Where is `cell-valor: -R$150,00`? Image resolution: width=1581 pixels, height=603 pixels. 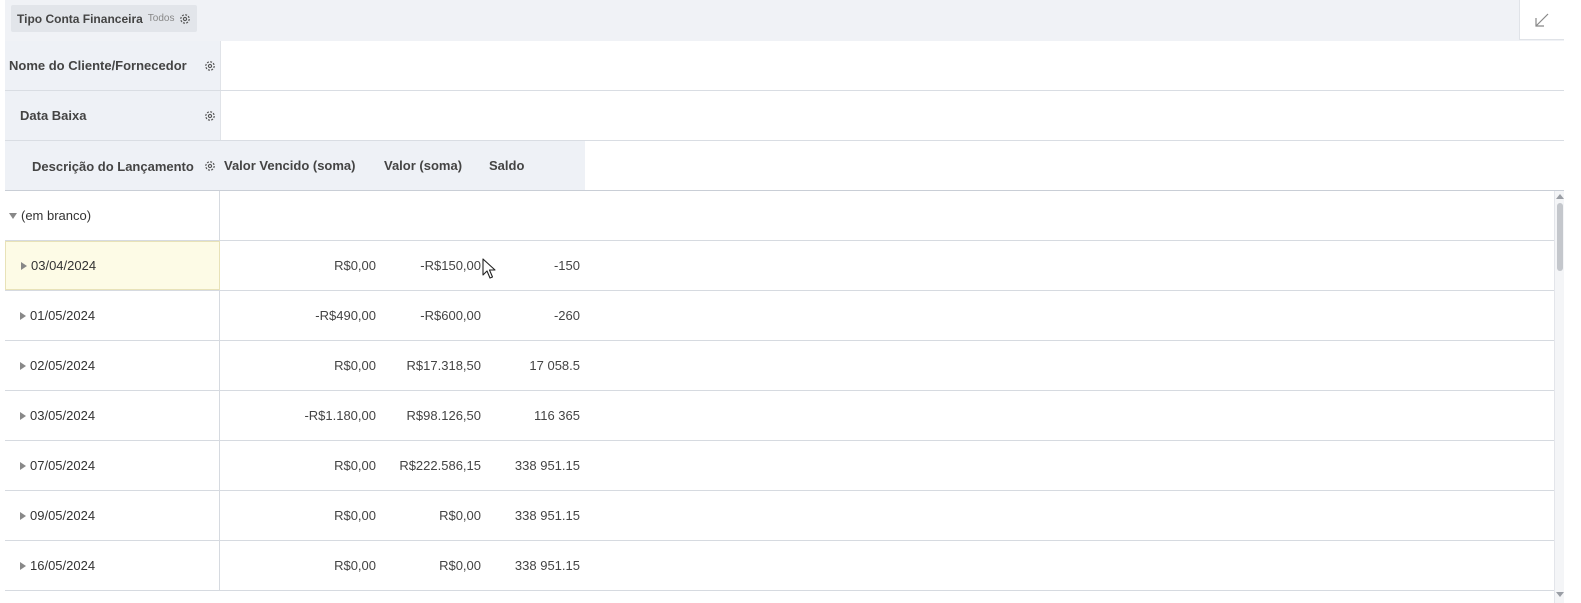 cell-valor: -R$150,00 is located at coordinates (428, 265).